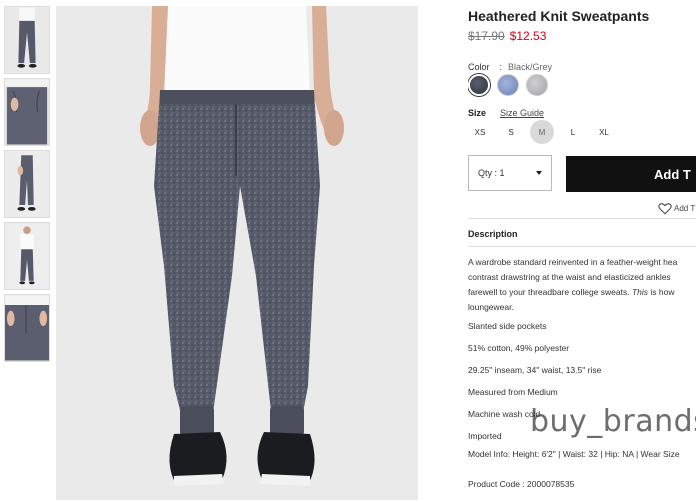 The height and width of the screenshot is (502, 696). Describe the element at coordinates (528, 36) in the screenshot. I see `sale-price: $12.53` at that location.